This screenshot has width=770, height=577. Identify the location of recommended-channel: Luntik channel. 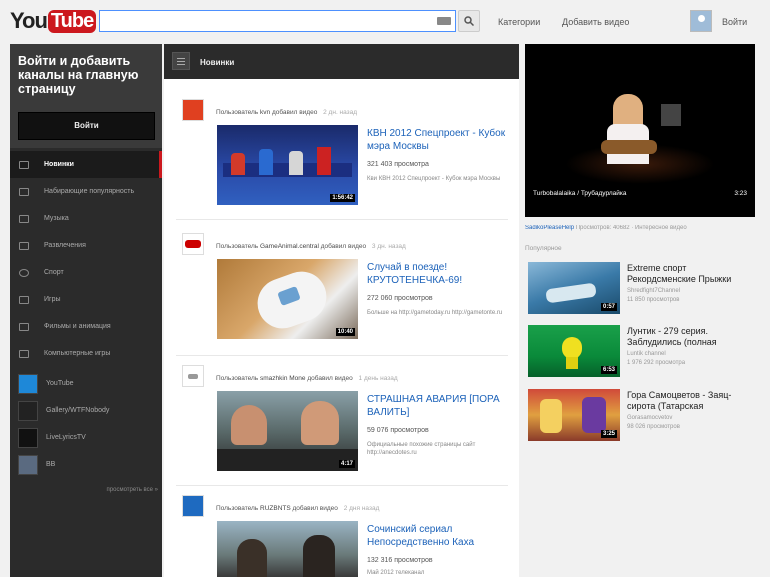
(646, 354).